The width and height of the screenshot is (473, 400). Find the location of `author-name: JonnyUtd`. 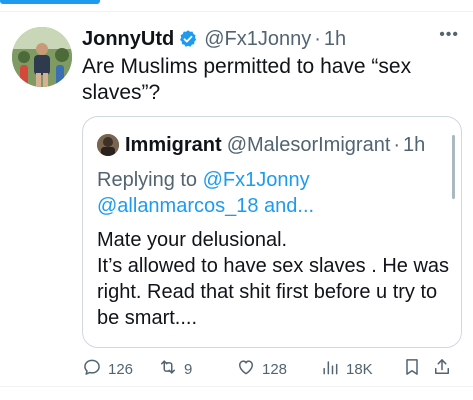

author-name: JonnyUtd is located at coordinates (128, 39).